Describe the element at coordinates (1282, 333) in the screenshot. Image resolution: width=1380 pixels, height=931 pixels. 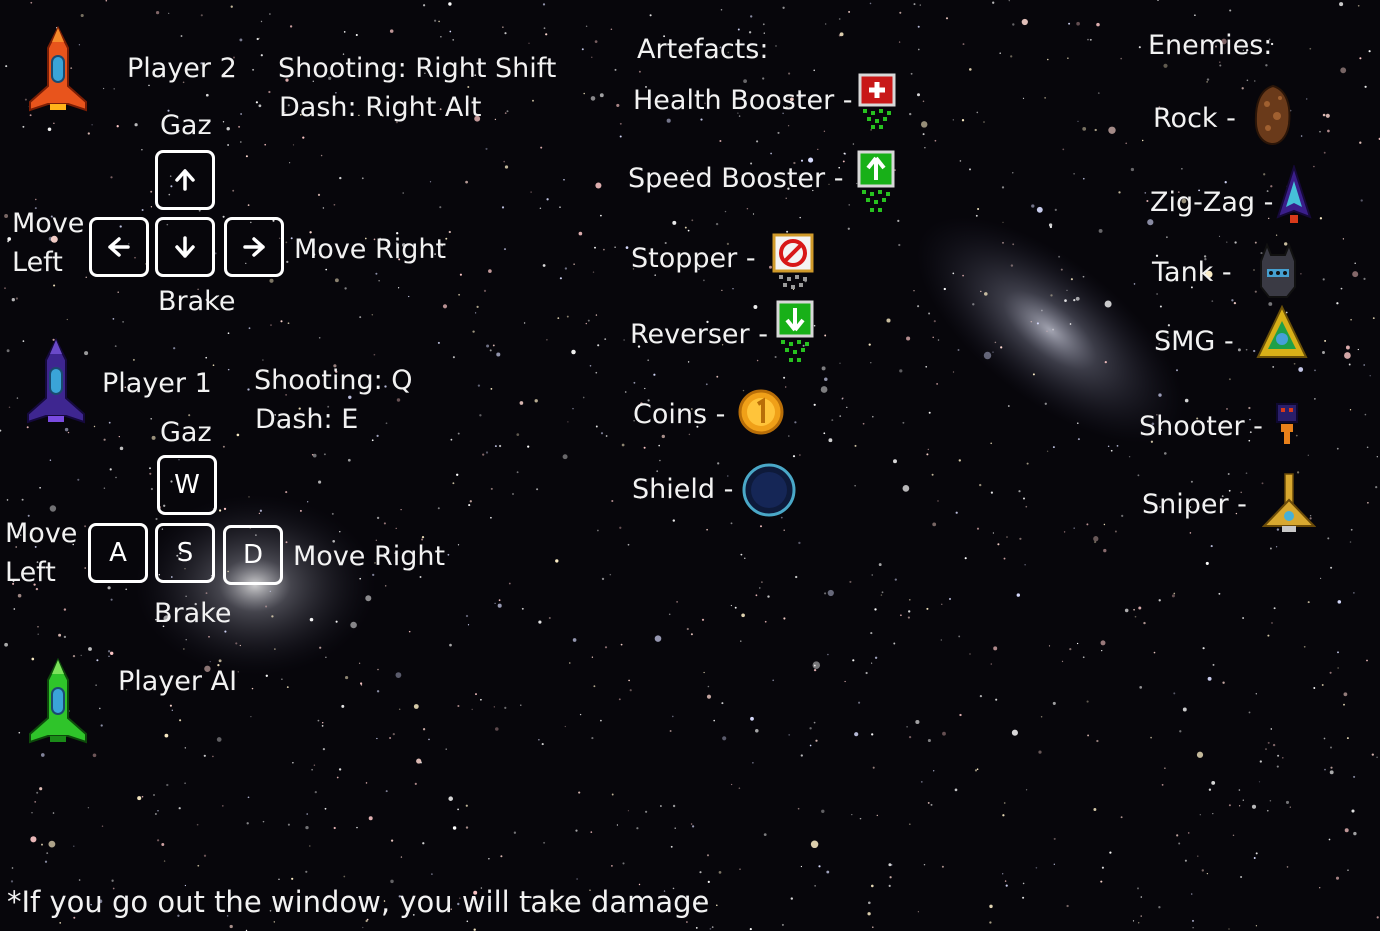
I see `smg-enemy-icon` at that location.